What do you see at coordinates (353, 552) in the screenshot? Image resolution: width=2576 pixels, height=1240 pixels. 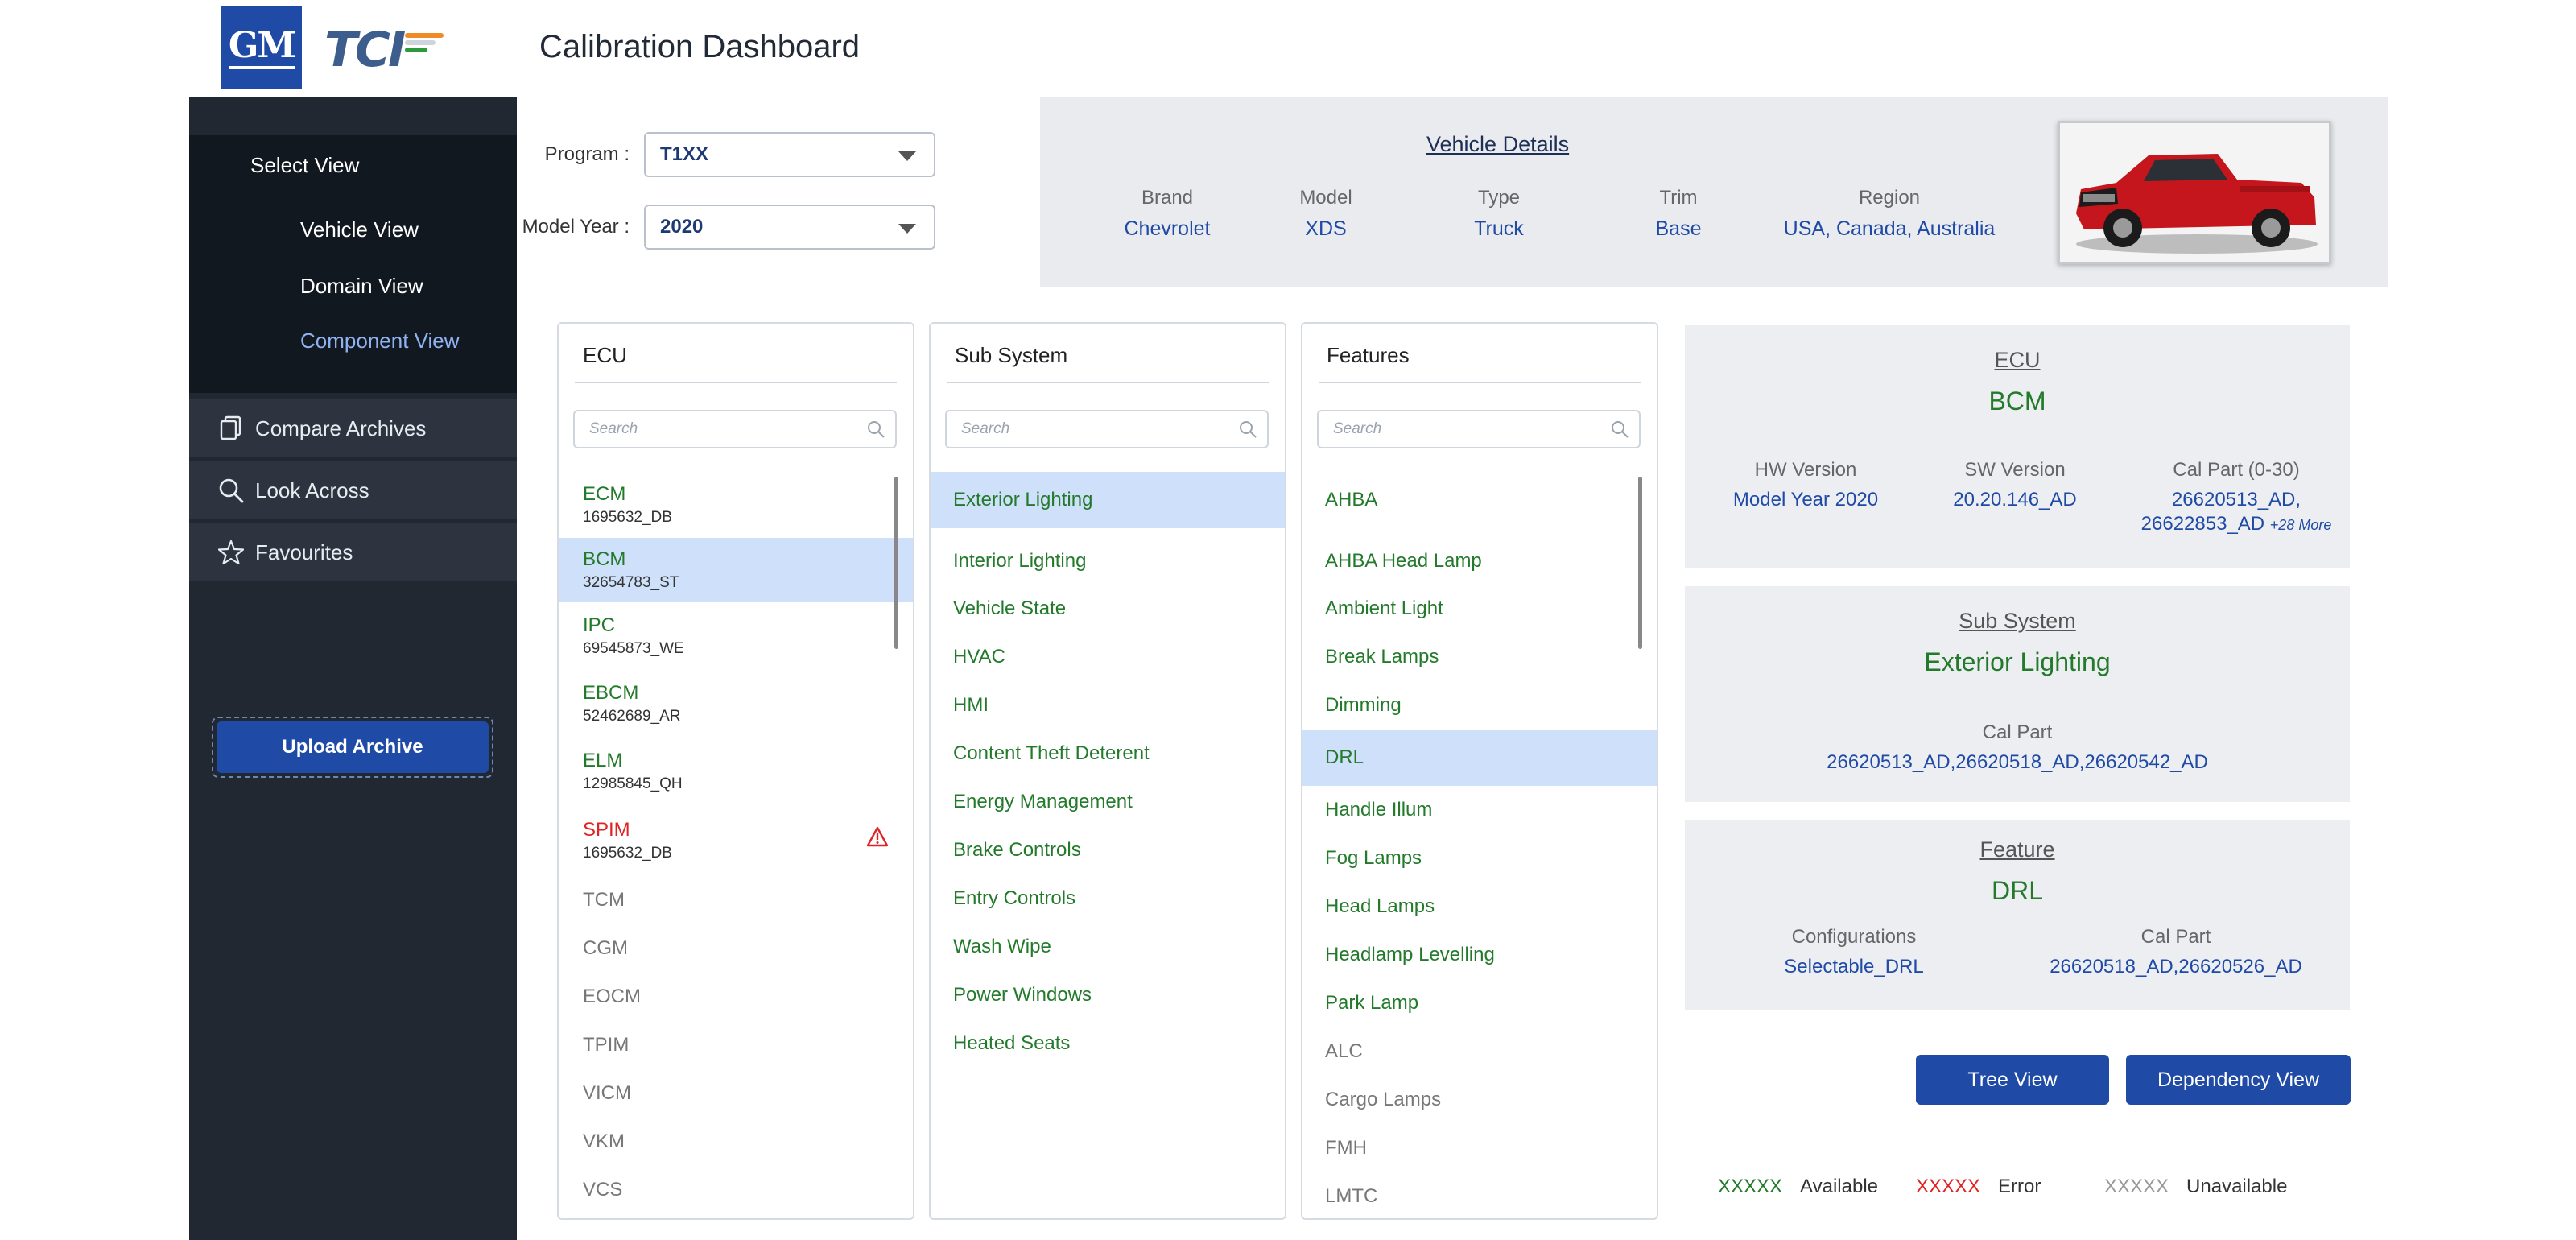 I see `favourites-item: Favourites` at bounding box center [353, 552].